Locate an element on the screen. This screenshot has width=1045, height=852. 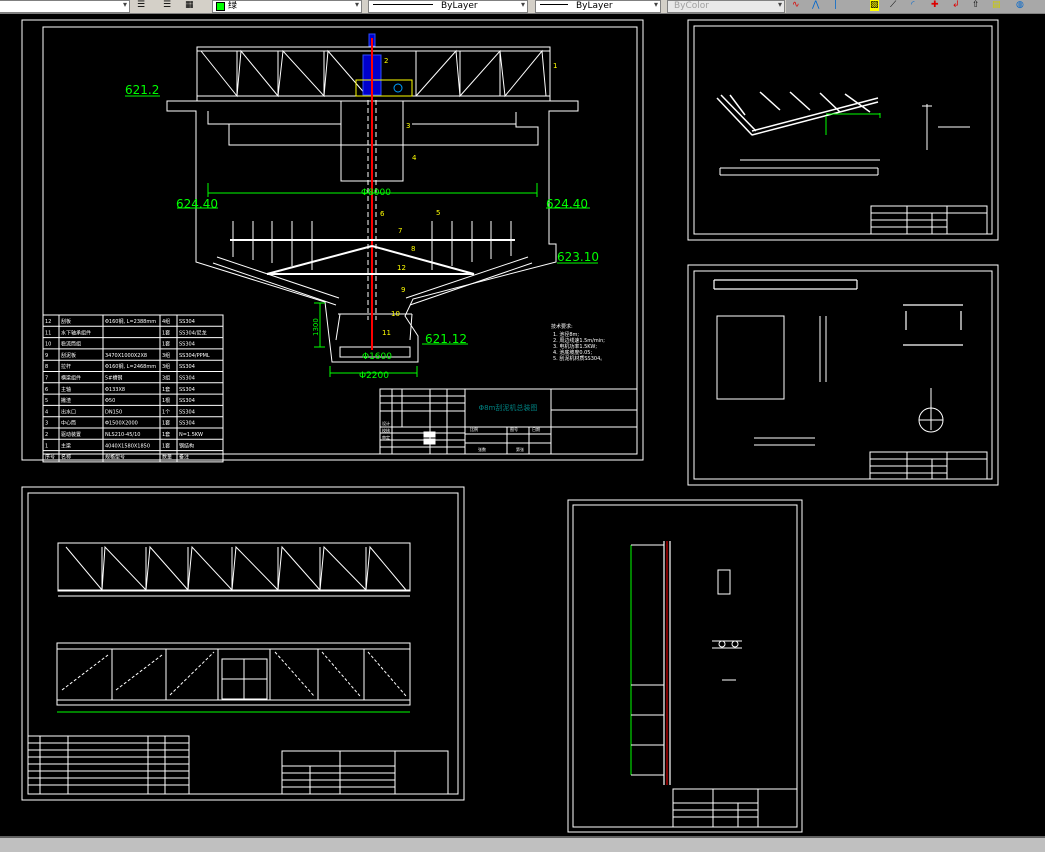
bom-row-cell: SS304/PPML is located at coordinates (194, 356).